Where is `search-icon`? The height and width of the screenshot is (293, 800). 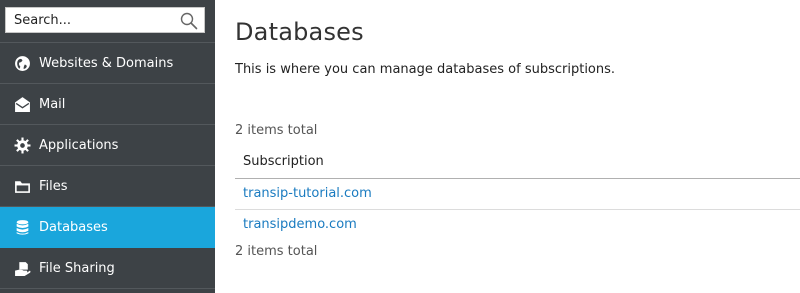 search-icon is located at coordinates (189, 21).